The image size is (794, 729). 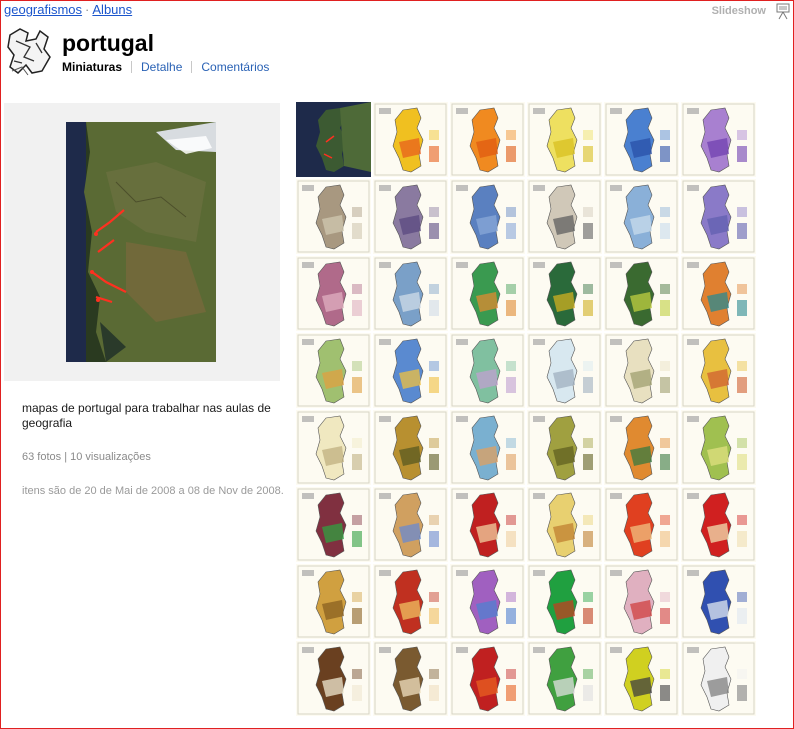 I want to click on breadcrumb: geografismos · Albuns, so click(x=68, y=9).